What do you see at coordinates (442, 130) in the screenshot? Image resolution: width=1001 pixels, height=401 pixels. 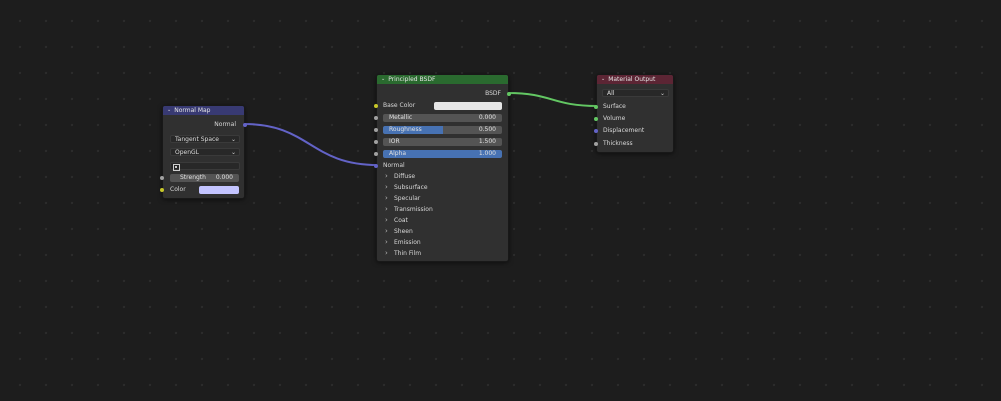 I see `roughness-field: Roughness 0.500` at bounding box center [442, 130].